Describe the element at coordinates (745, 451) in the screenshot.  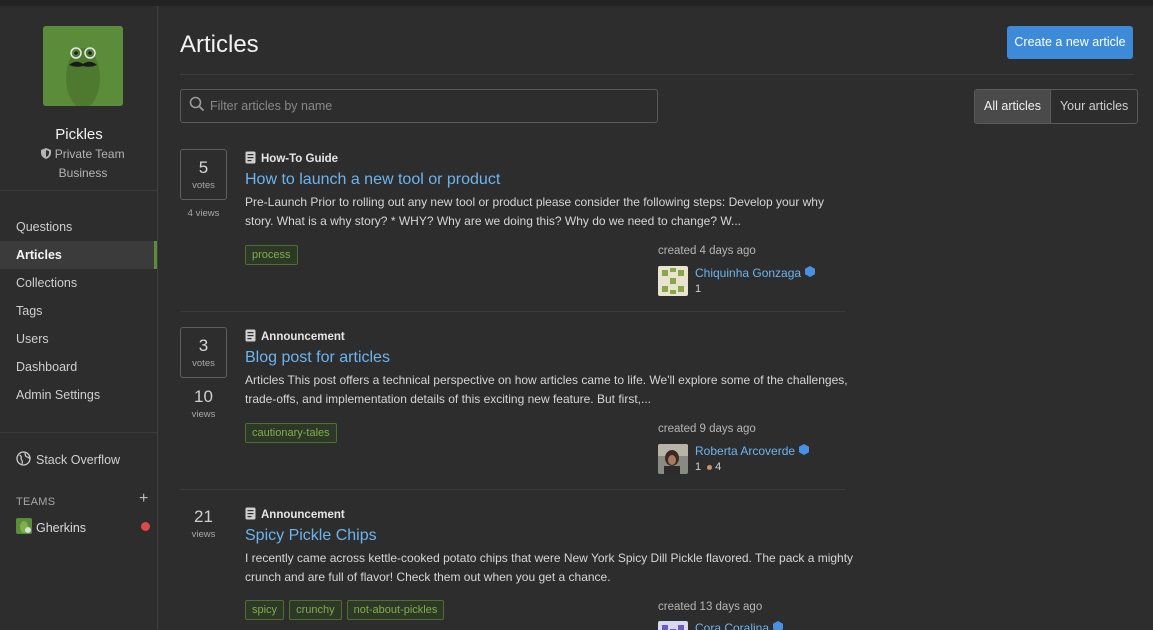
I see `author-name-label: Roberta Arcoverde` at that location.